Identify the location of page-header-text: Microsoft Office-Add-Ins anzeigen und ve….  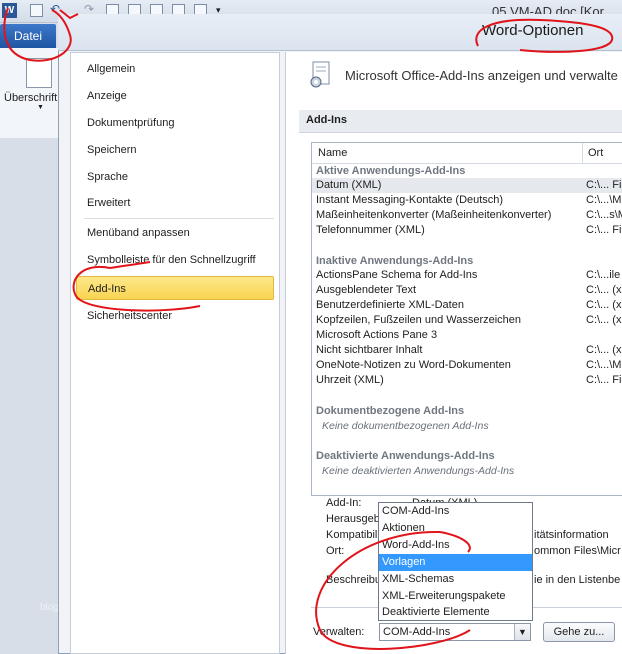
(481, 75).